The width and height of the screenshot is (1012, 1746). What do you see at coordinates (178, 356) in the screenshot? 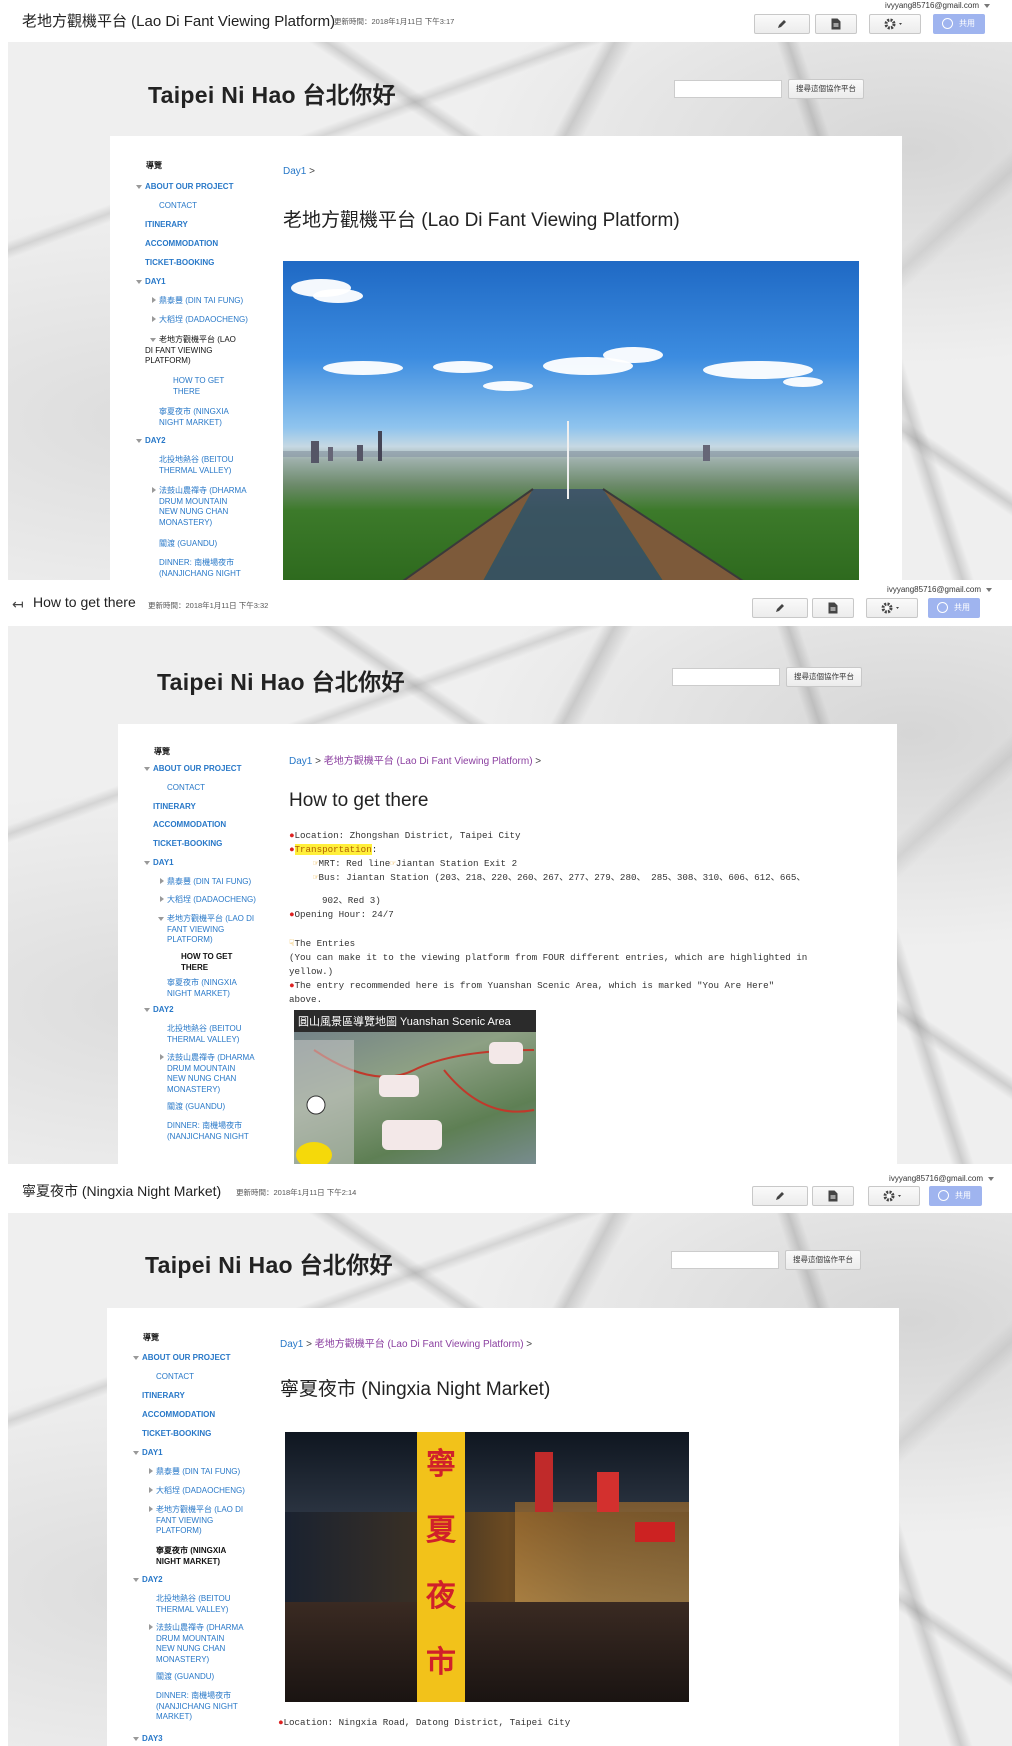
I see `sidebar-item-lao-di-cont: DI FANT VIEWING PLATFORM)` at bounding box center [178, 356].